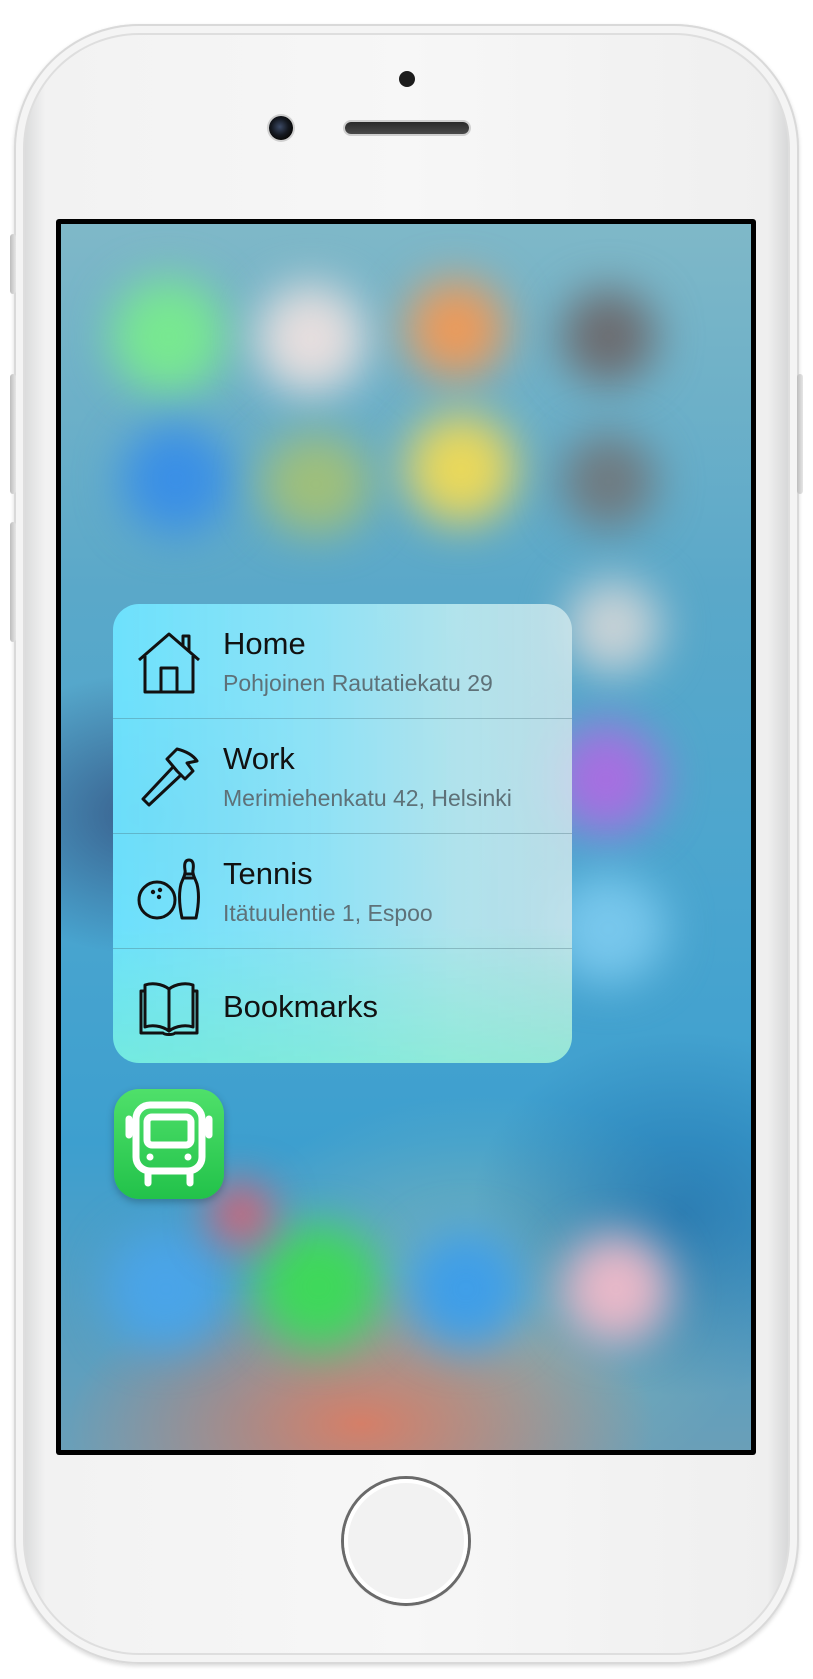 Image resolution: width=813 pixels, height=1679 pixels. I want to click on quick-action-tennis: Tennis Itätuulentie 1, Espoo, so click(342, 891).